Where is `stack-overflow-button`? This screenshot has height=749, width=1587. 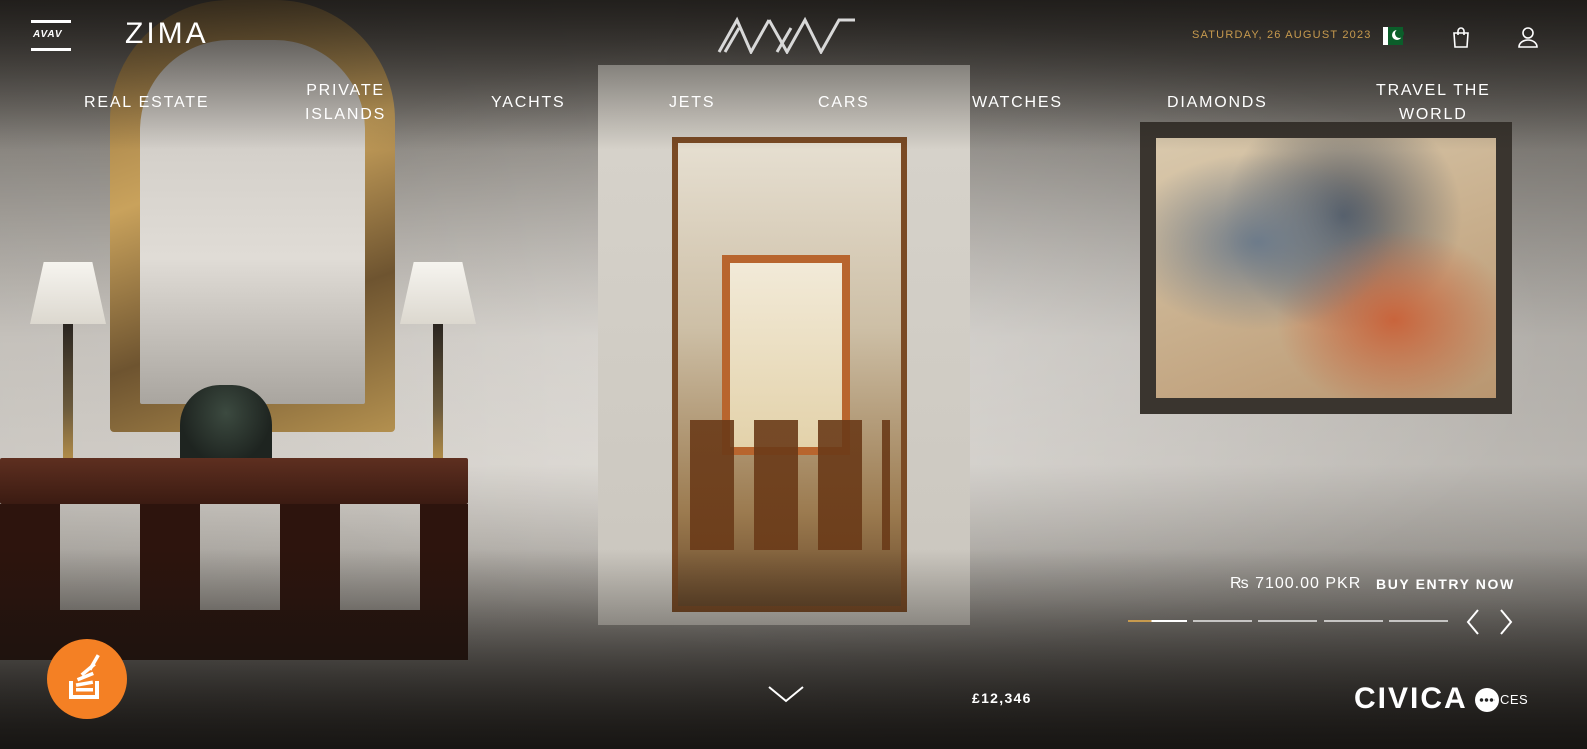
stack-overflow-button is located at coordinates (87, 679).